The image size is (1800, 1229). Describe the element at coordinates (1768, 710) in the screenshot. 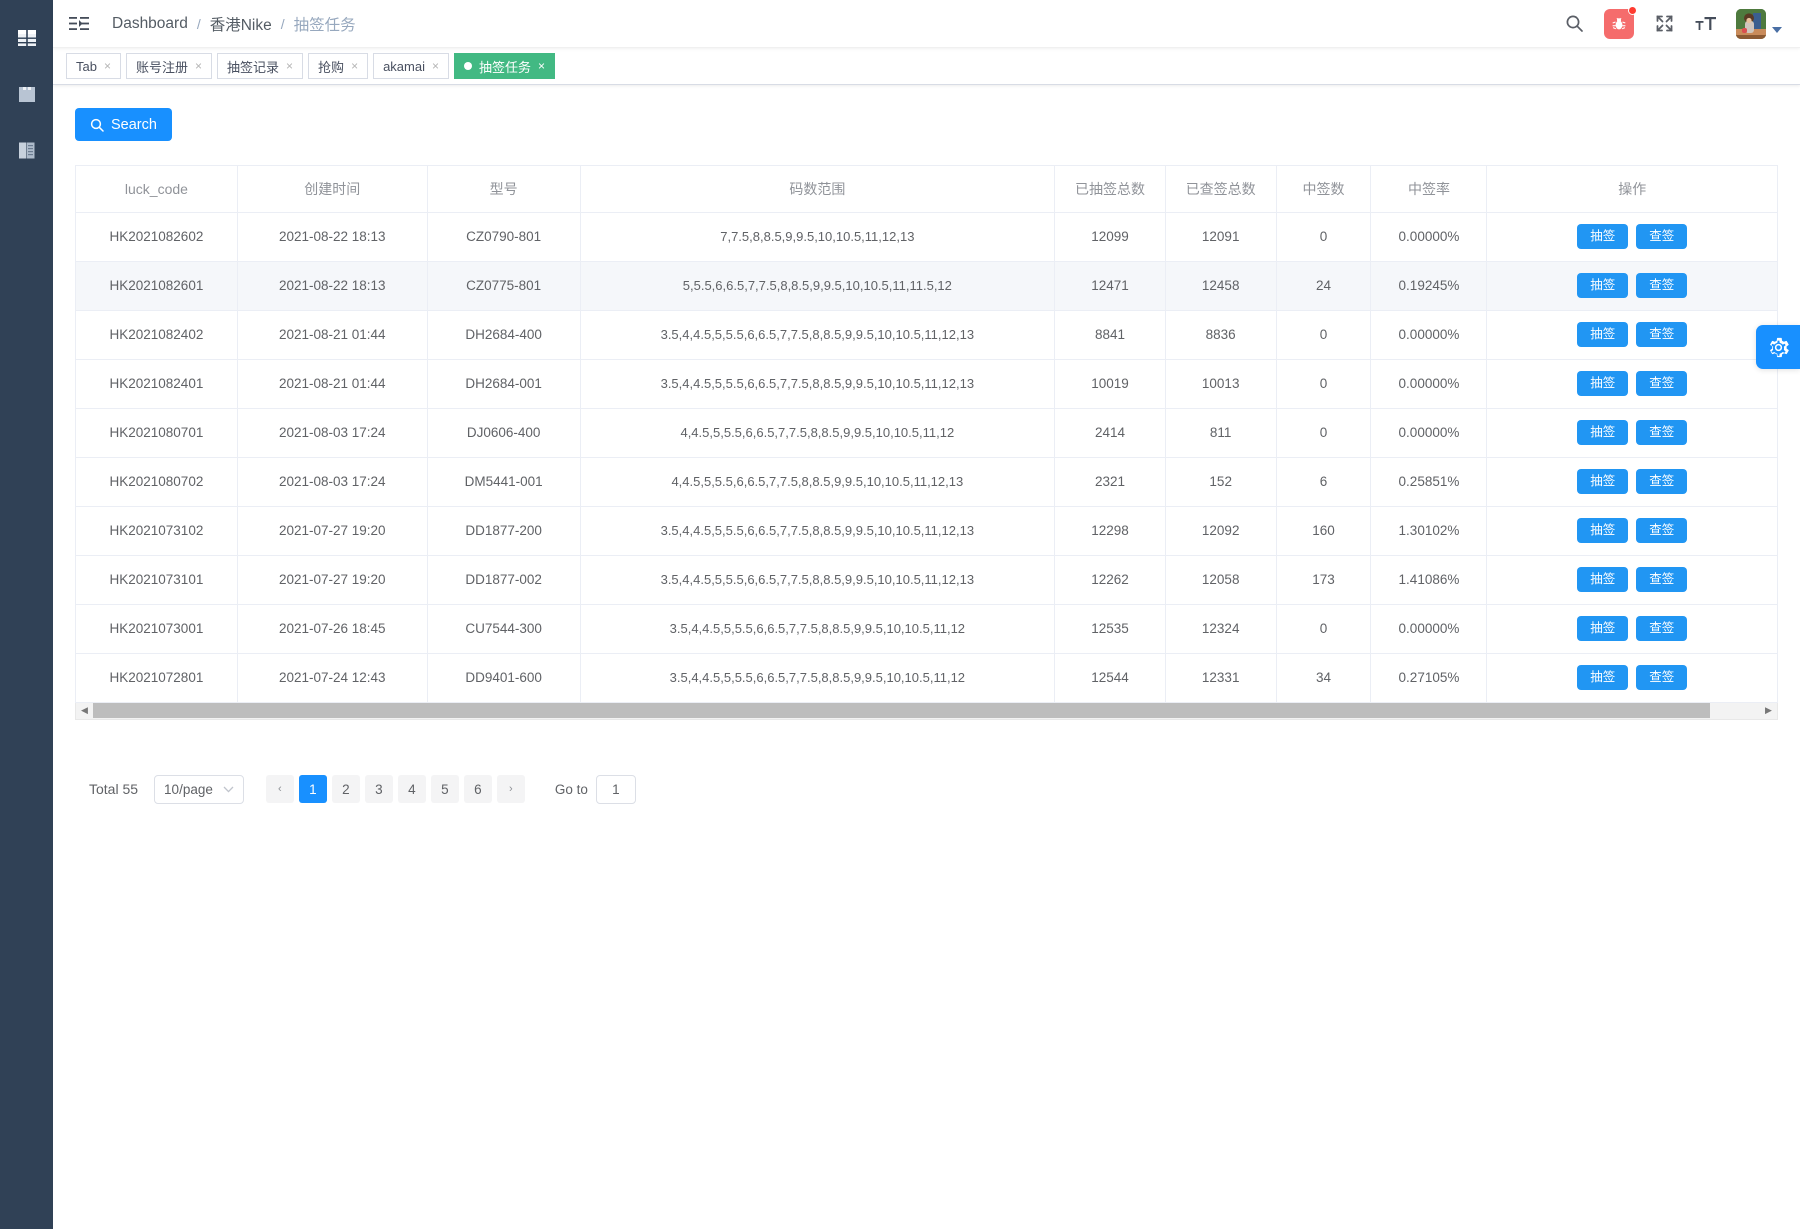

I see `scroll-right-arrow-icon: ▶` at that location.